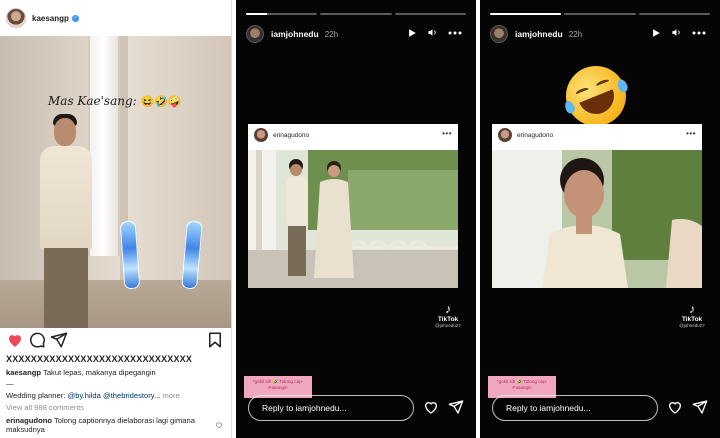  I want to click on comment-username: erinagudono, so click(29, 420).